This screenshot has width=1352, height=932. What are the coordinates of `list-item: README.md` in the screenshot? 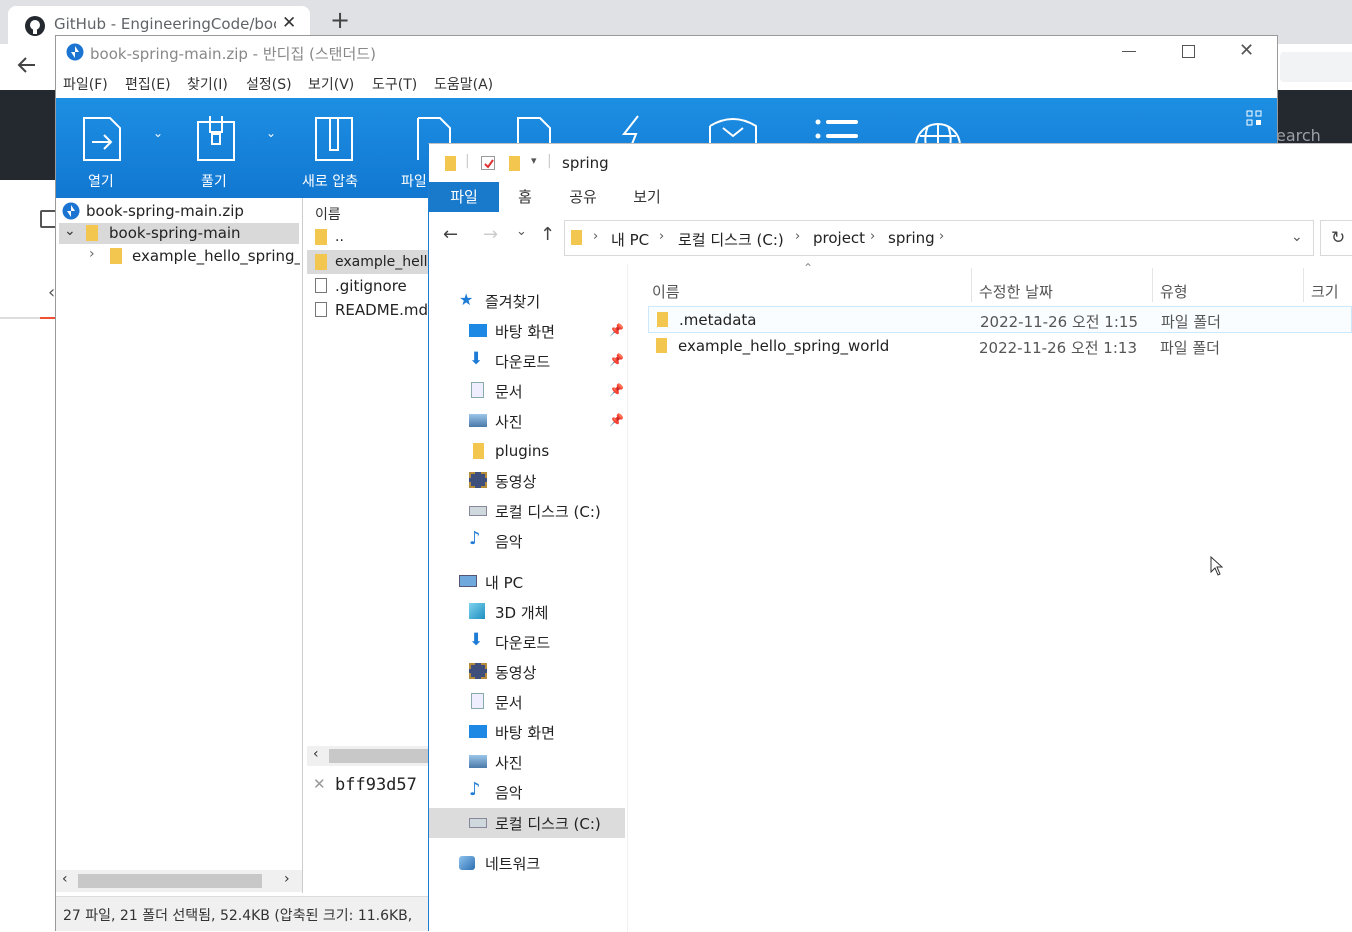 It's located at (381, 310).